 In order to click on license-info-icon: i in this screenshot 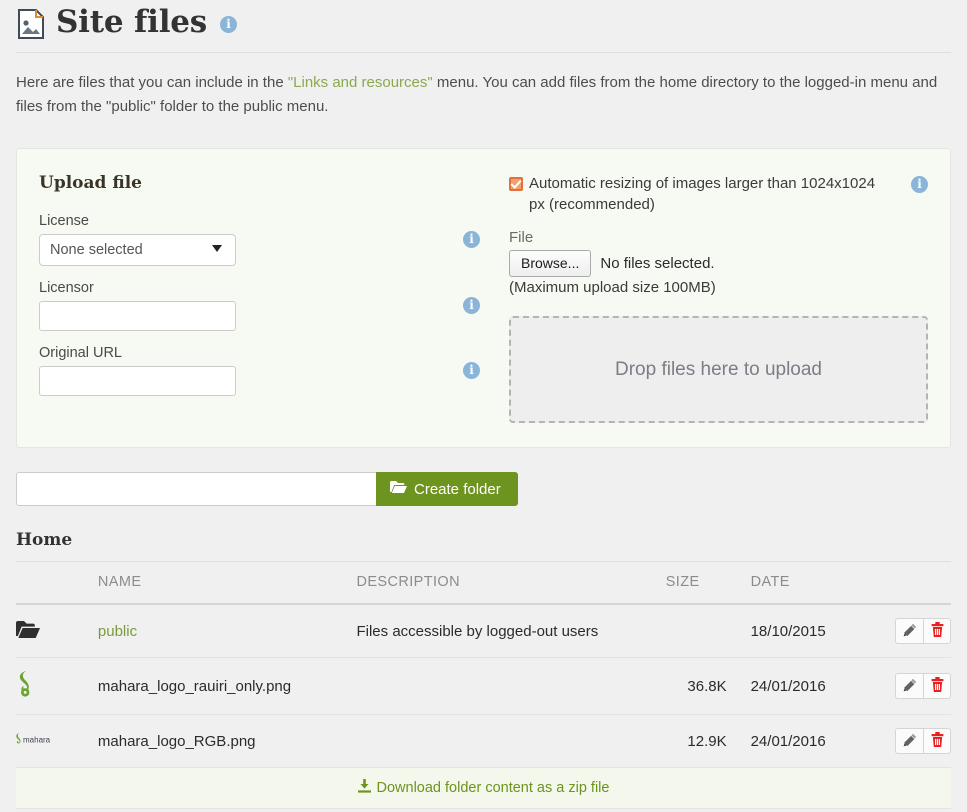, I will do `click(471, 239)`.